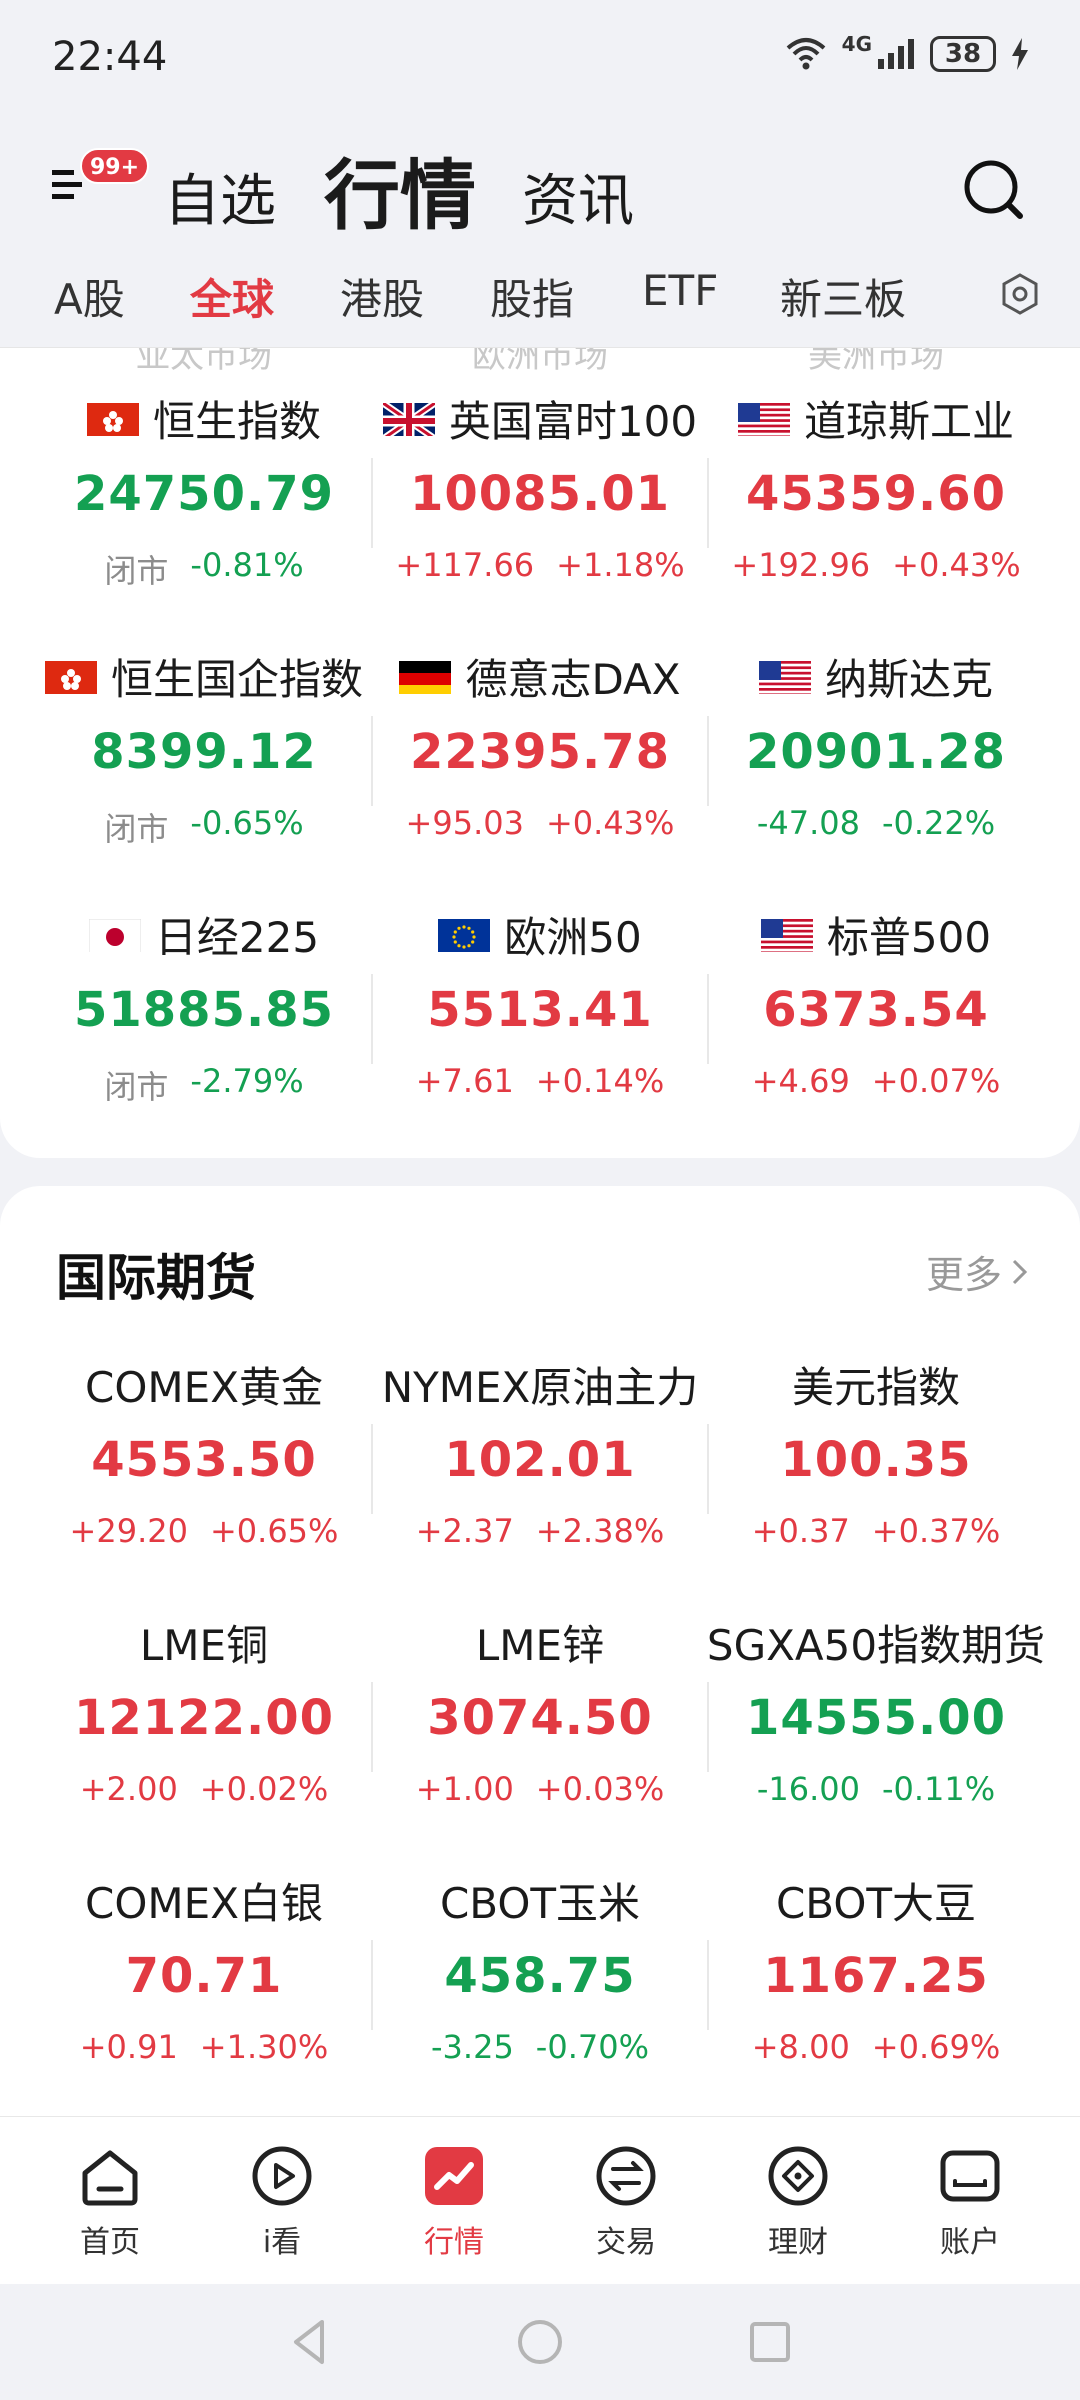  What do you see at coordinates (204, 2047) in the screenshot?
I see `quote-change-row: +0.91 +1.30%` at bounding box center [204, 2047].